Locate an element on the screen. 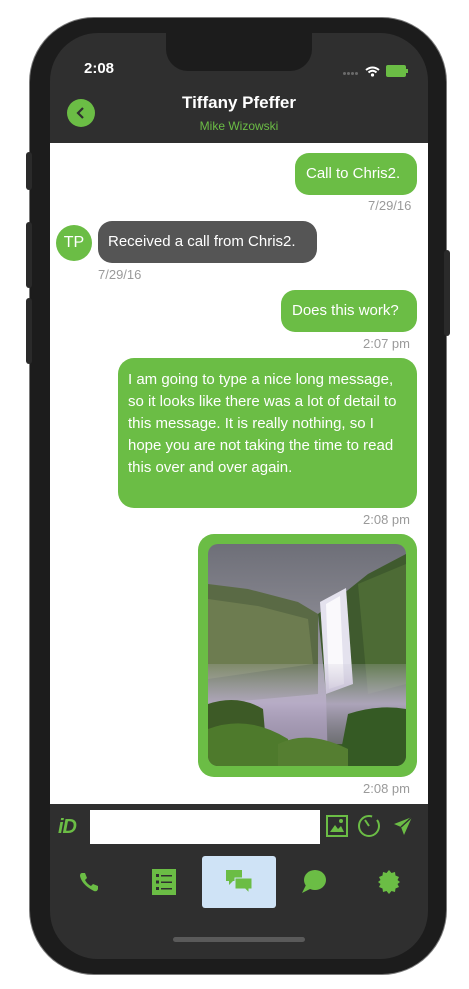  phone-icon is located at coordinates (89, 882).